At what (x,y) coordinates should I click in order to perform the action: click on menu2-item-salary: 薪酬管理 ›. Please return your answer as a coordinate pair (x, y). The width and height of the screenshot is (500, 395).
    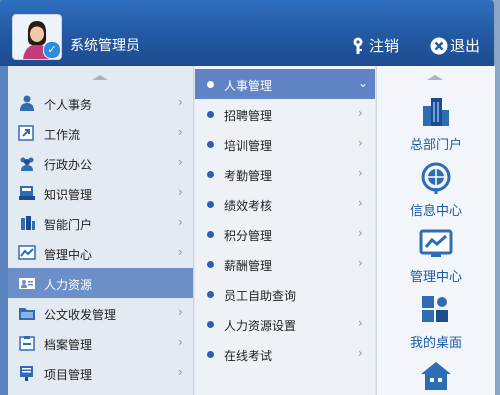
    Looking at the image, I should click on (285, 264).